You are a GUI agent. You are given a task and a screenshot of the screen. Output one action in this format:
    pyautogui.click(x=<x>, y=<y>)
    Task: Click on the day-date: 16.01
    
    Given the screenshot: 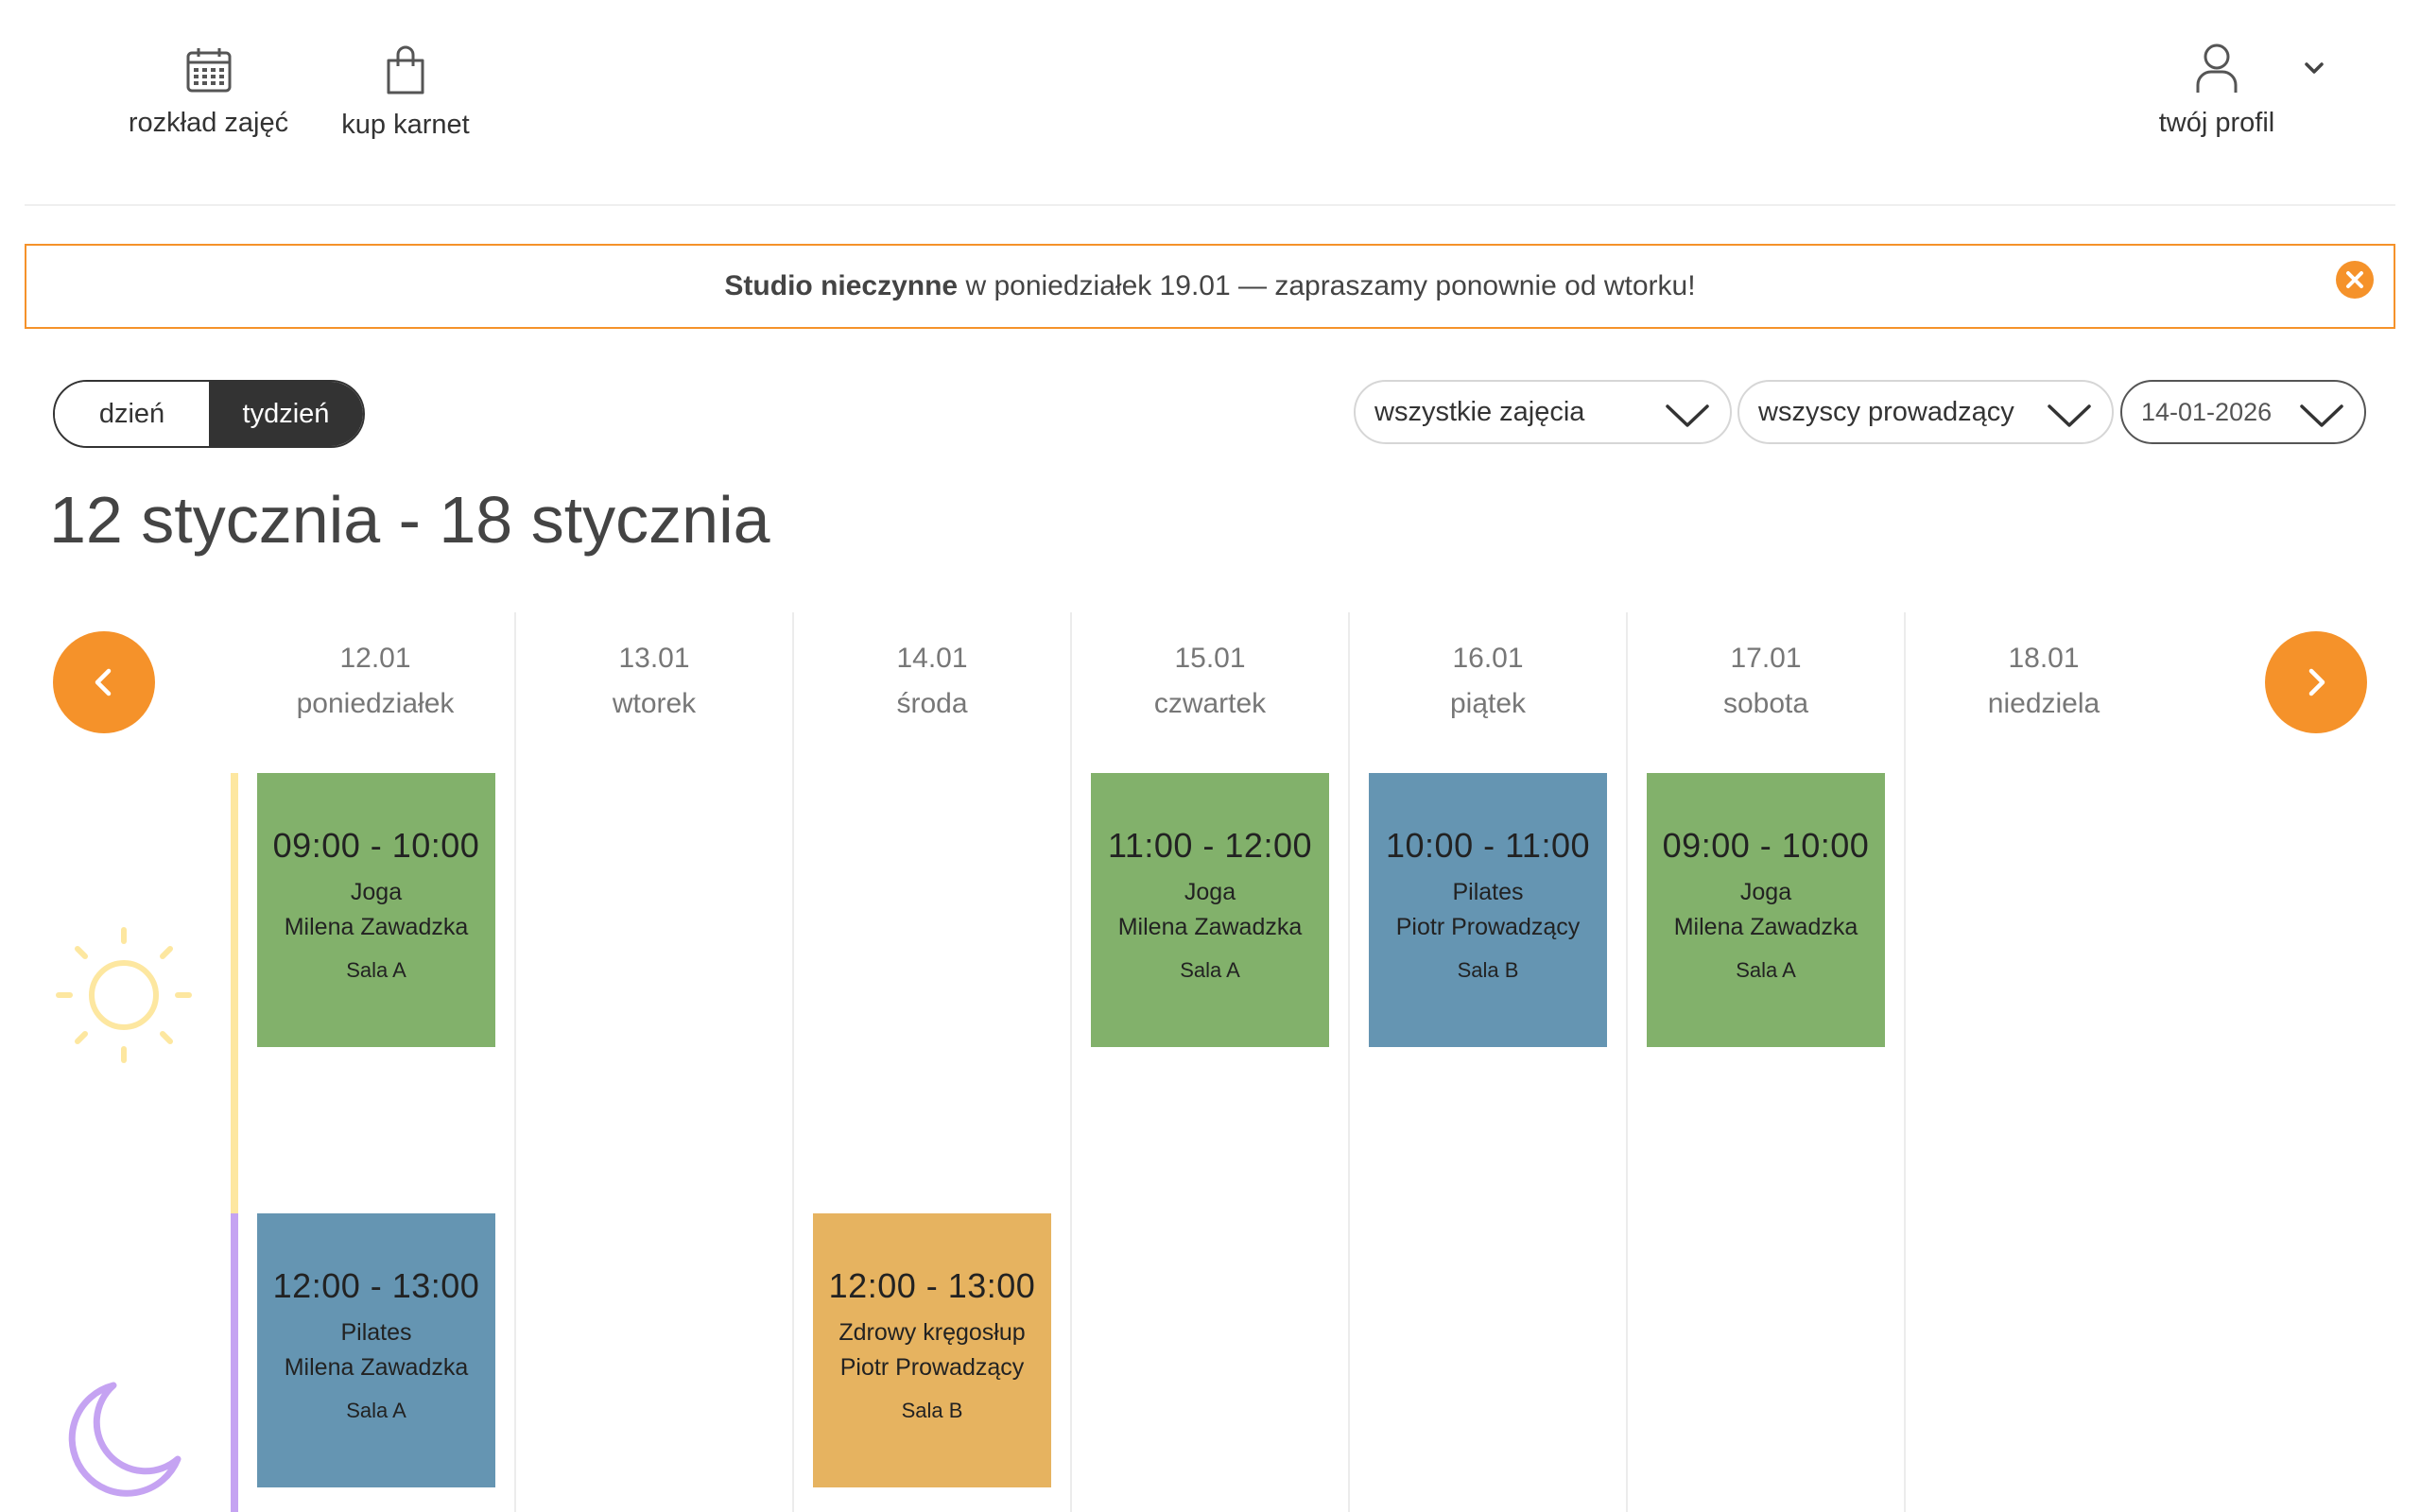 What is the action you would take?
    pyautogui.click(x=1488, y=658)
    